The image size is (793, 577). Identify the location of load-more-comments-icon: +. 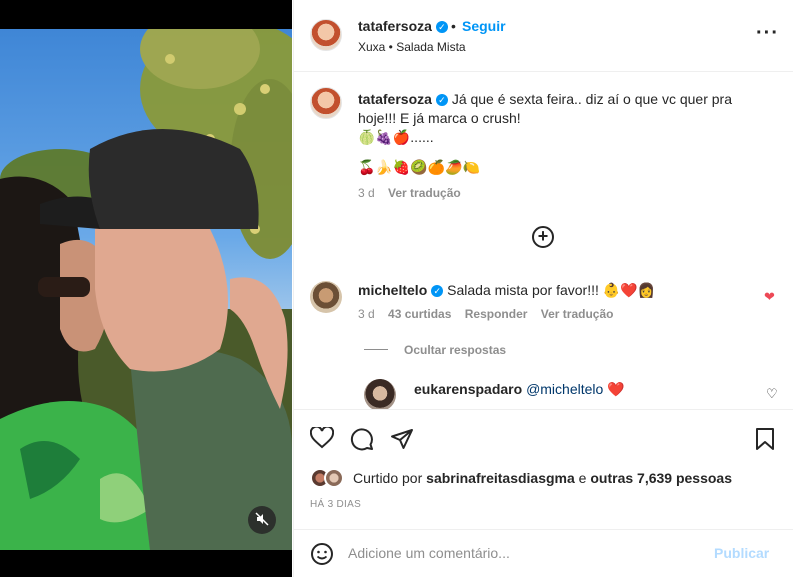
(543, 237).